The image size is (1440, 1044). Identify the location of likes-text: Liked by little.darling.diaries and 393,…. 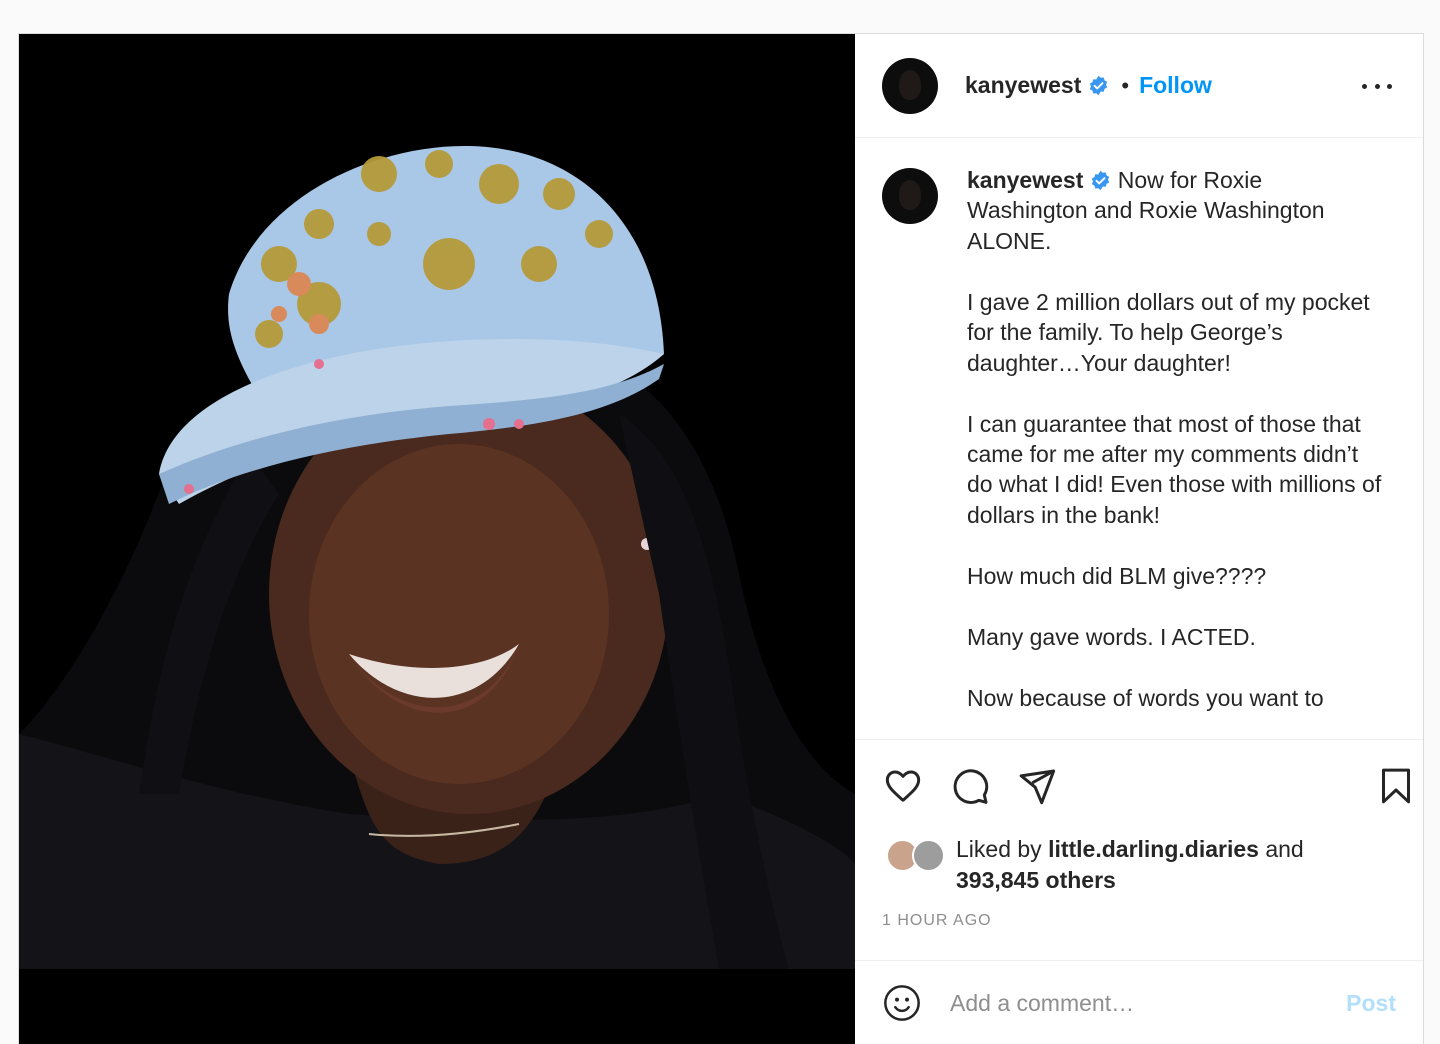
(1176, 864).